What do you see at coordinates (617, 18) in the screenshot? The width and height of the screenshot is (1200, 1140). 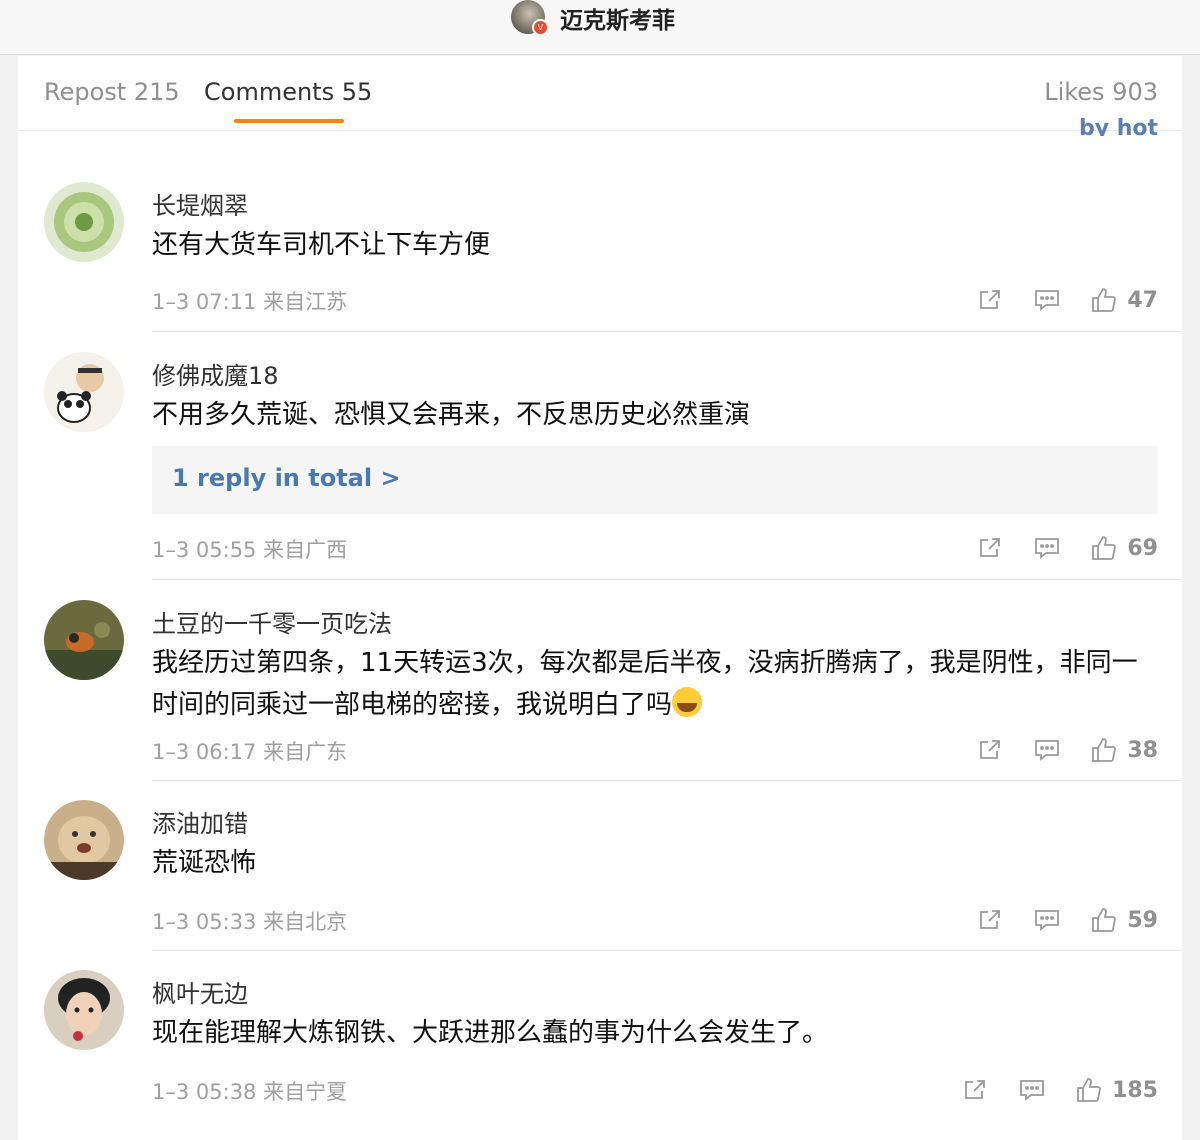 I see `author-name: 迈克斯考菲` at bounding box center [617, 18].